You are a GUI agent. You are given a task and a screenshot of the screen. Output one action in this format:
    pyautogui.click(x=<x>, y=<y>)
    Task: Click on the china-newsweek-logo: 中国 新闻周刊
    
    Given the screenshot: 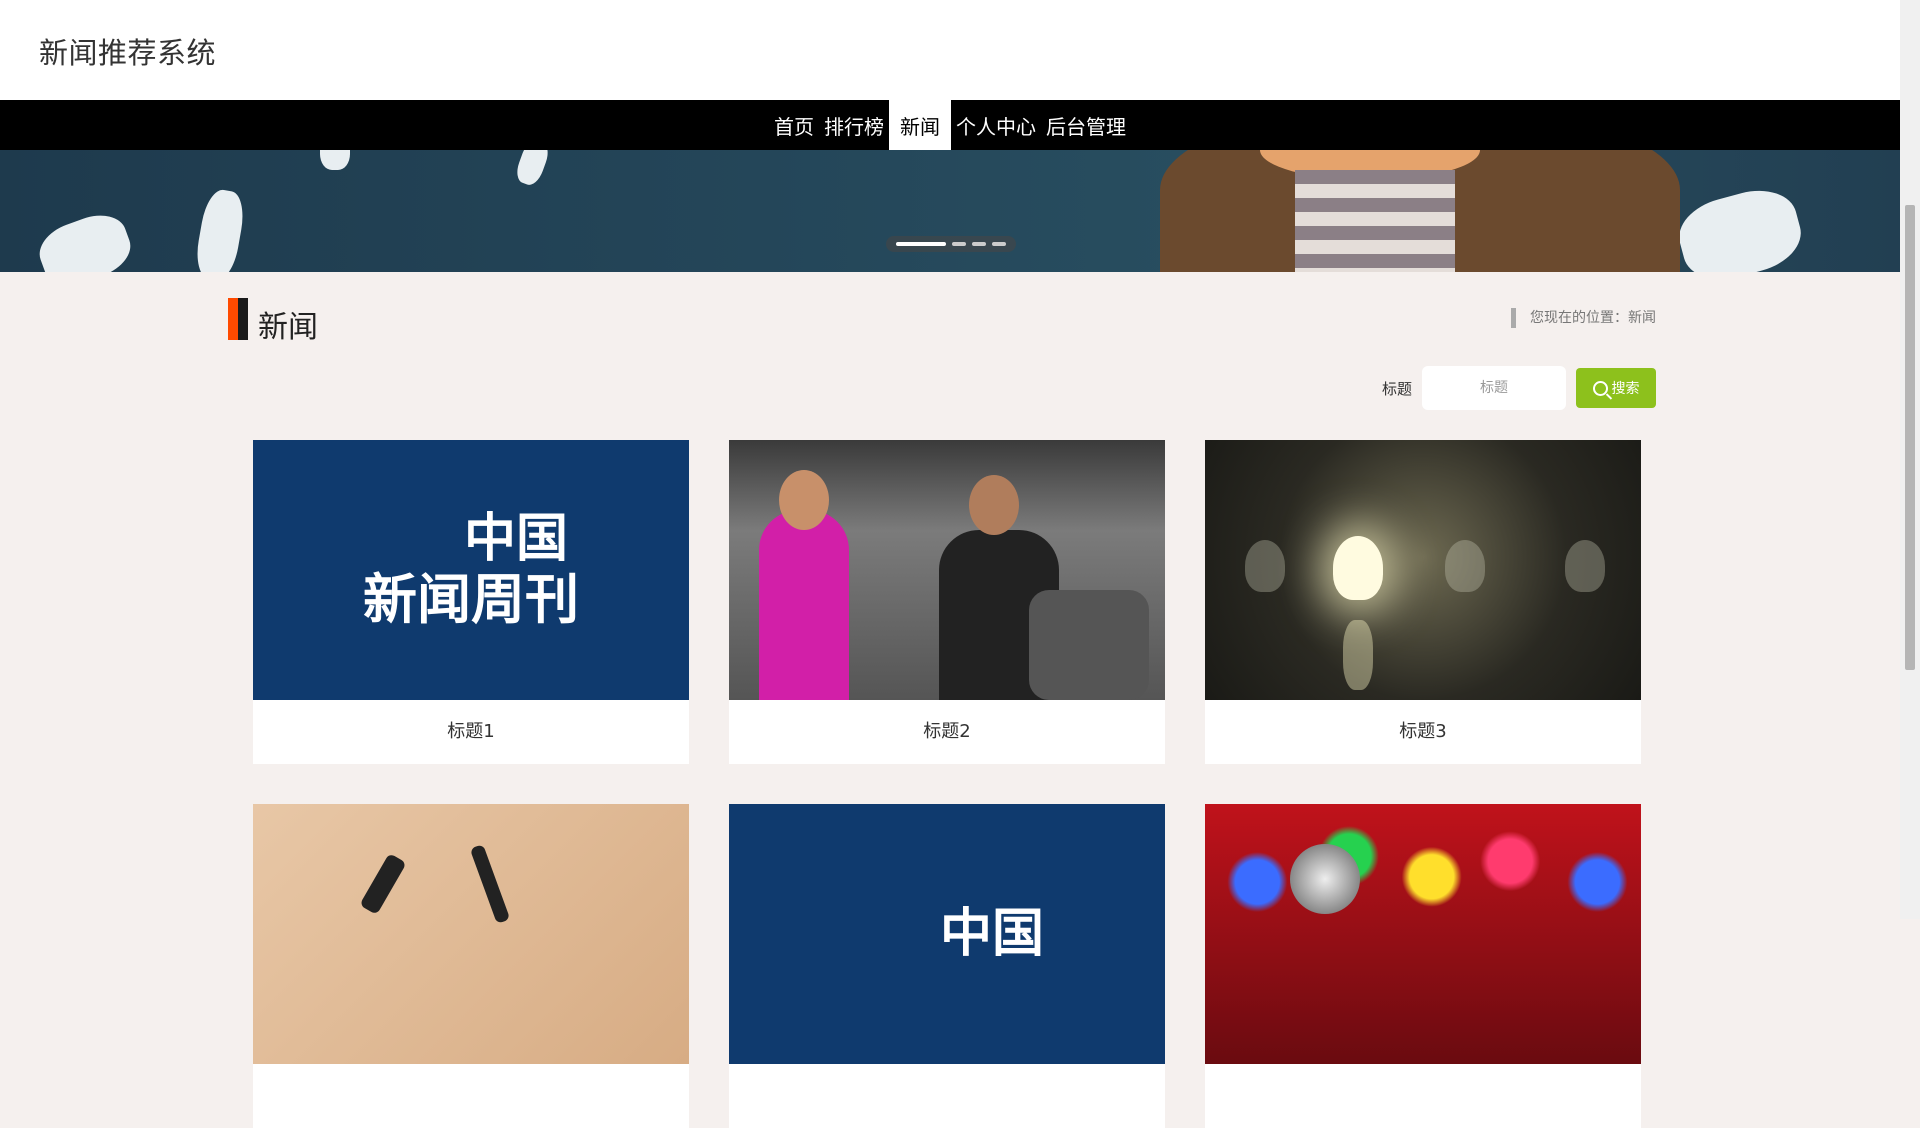 What is the action you would take?
    pyautogui.click(x=471, y=570)
    